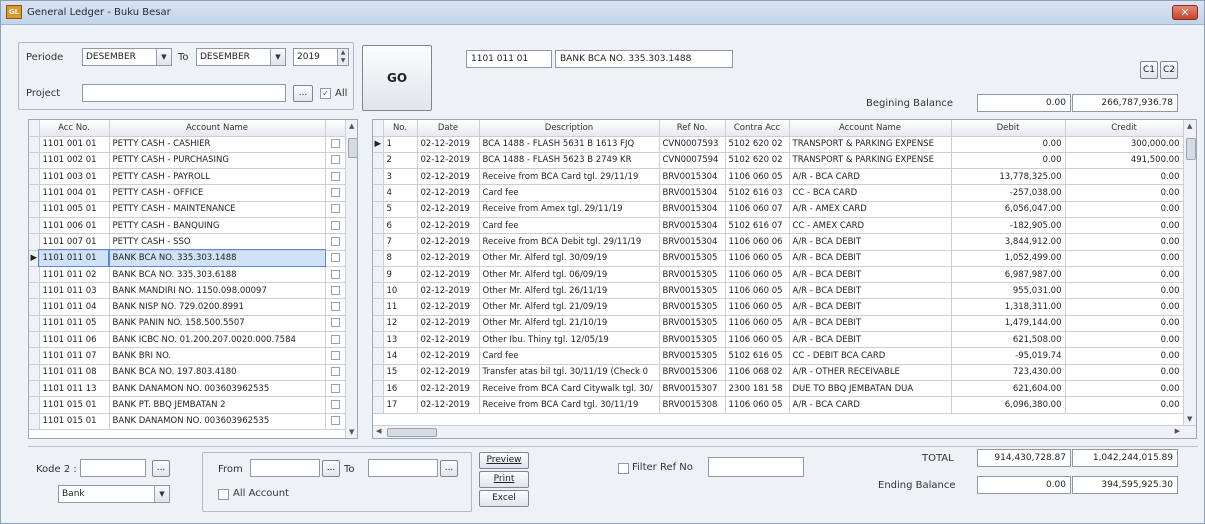 This screenshot has height=524, width=1205. I want to click on account-row: 1101 003 01 PETTY CASH - PAYROLL, so click(187, 177).